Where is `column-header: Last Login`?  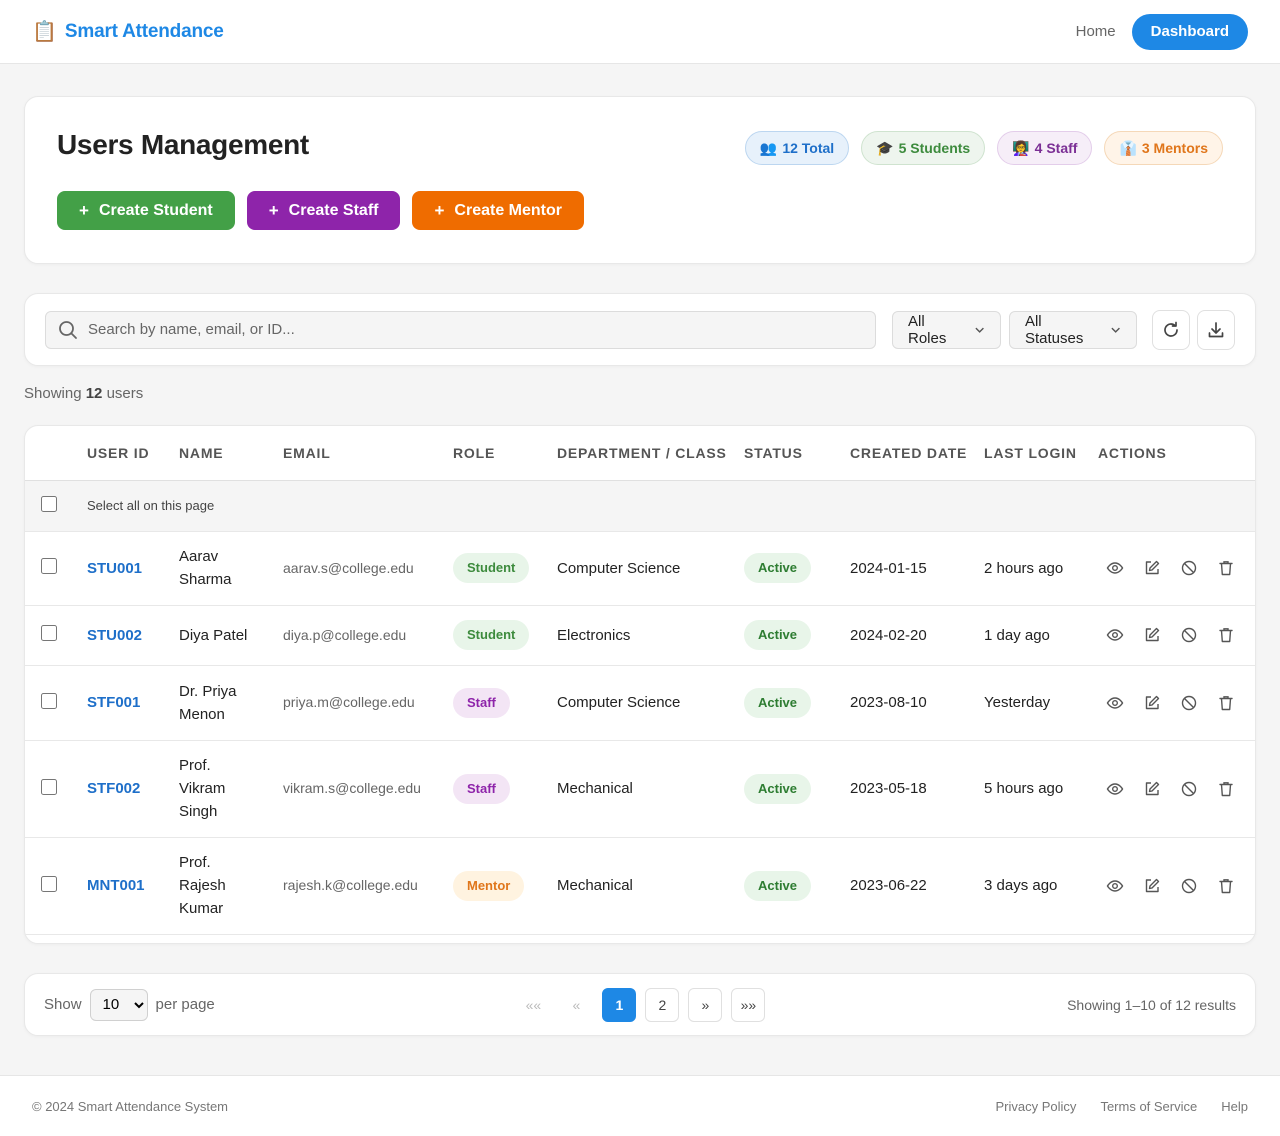
column-header: Last Login is located at coordinates (1041, 453).